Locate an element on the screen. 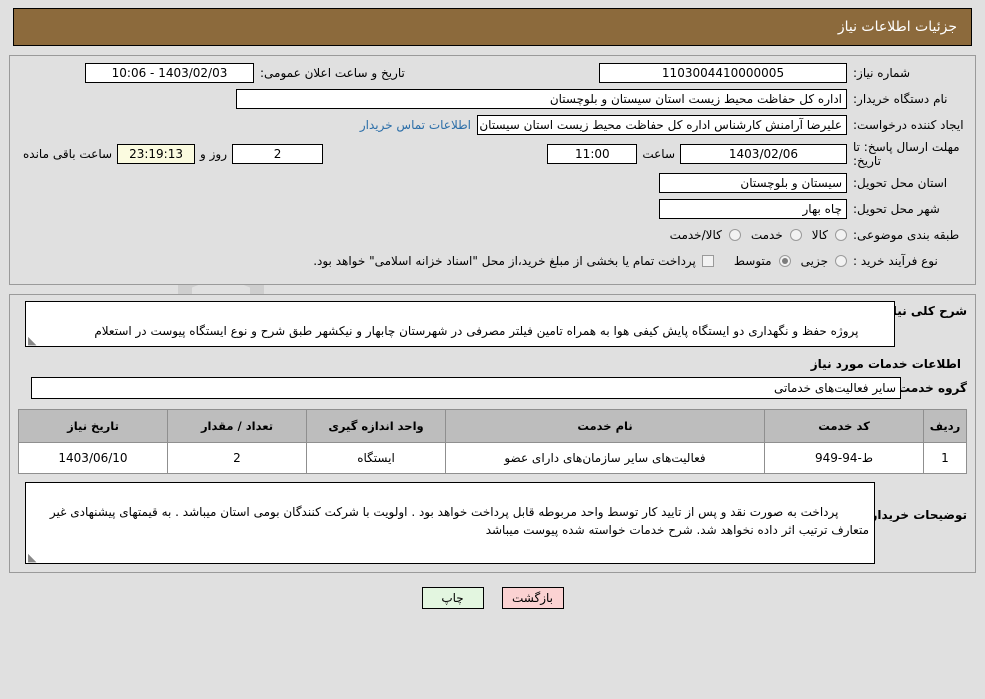 Image resolution: width=985 pixels, height=699 pixels. row-service-group: گروه خدمت: سایر فعالیت‌های خدماتی is located at coordinates (492, 388).